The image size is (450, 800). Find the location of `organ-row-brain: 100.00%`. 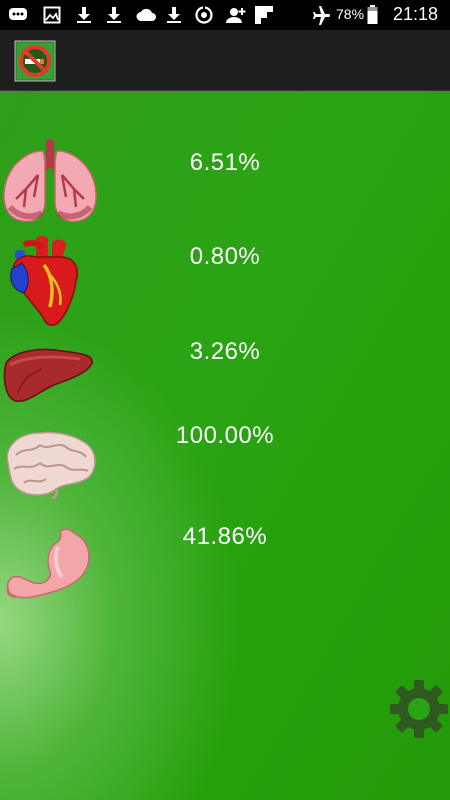

organ-row-brain: 100.00% is located at coordinates (225, 469).